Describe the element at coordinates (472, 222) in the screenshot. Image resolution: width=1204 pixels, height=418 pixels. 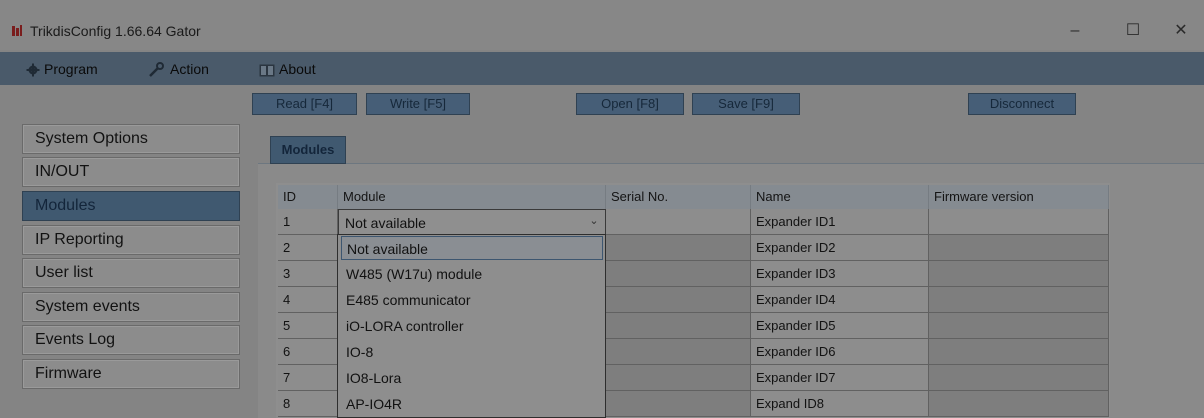
I see `module-select: Not available` at that location.